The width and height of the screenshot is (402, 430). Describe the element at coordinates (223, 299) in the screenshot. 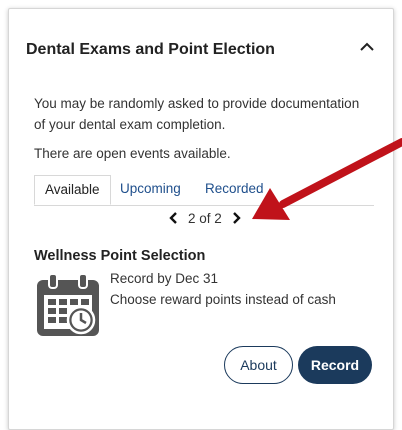

I see `item-detail-text: Choose reward points instead of cash` at that location.